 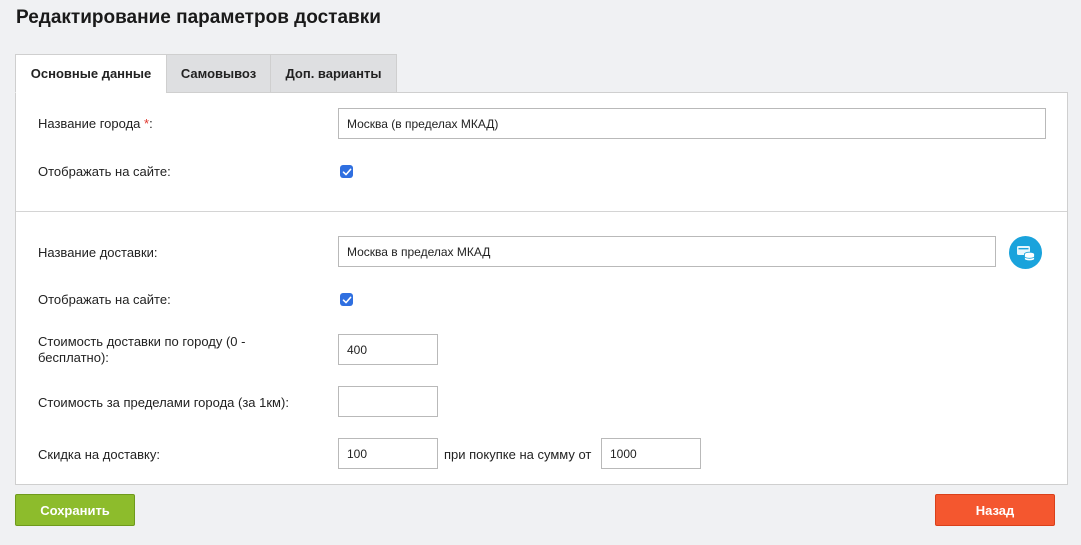 What do you see at coordinates (98, 252) in the screenshot?
I see `delivery-name-label: Название доставки:` at bounding box center [98, 252].